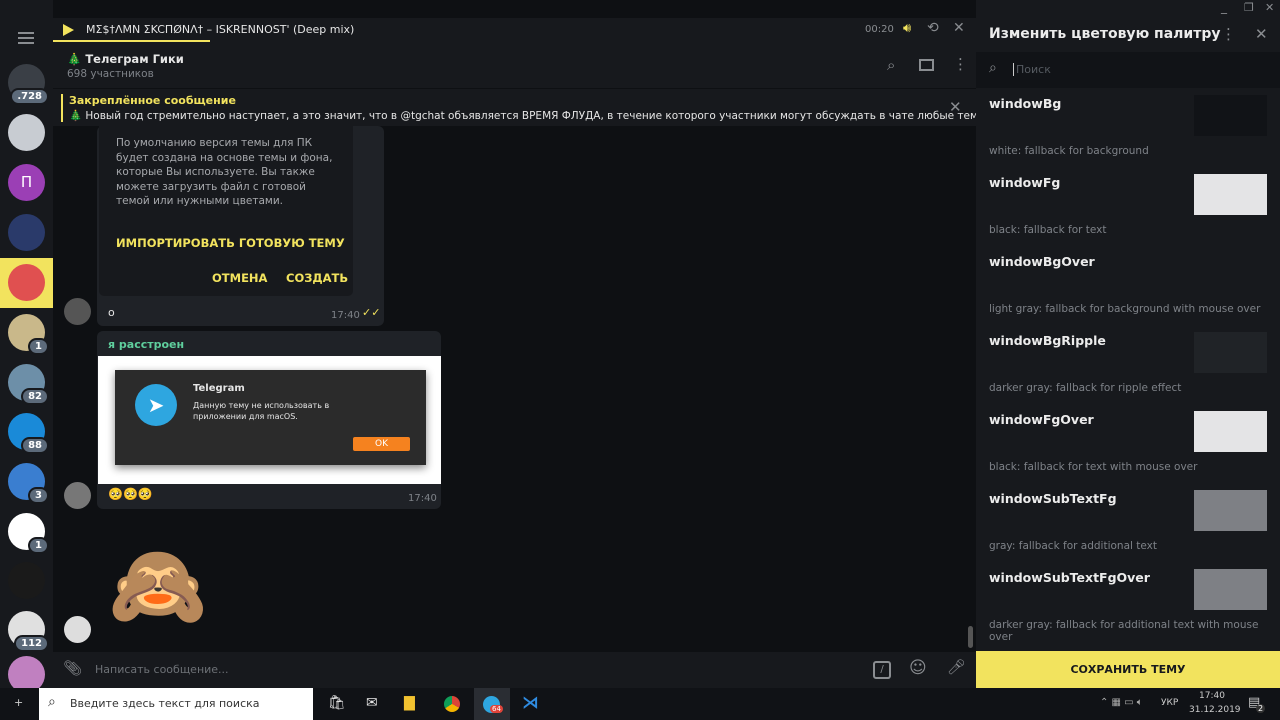  Describe the element at coordinates (1093, 467) in the screenshot. I see `color-description: black: fallback for text with mouse over` at that location.